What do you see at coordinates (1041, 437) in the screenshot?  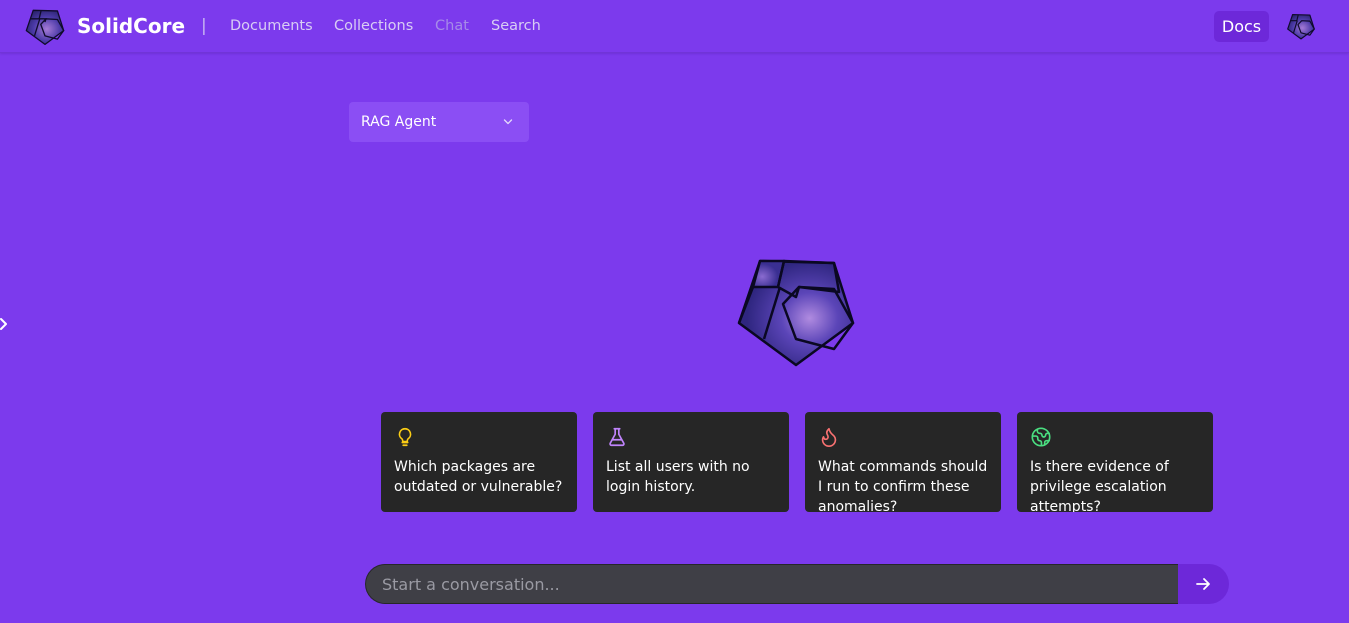 I see `globe-icon` at bounding box center [1041, 437].